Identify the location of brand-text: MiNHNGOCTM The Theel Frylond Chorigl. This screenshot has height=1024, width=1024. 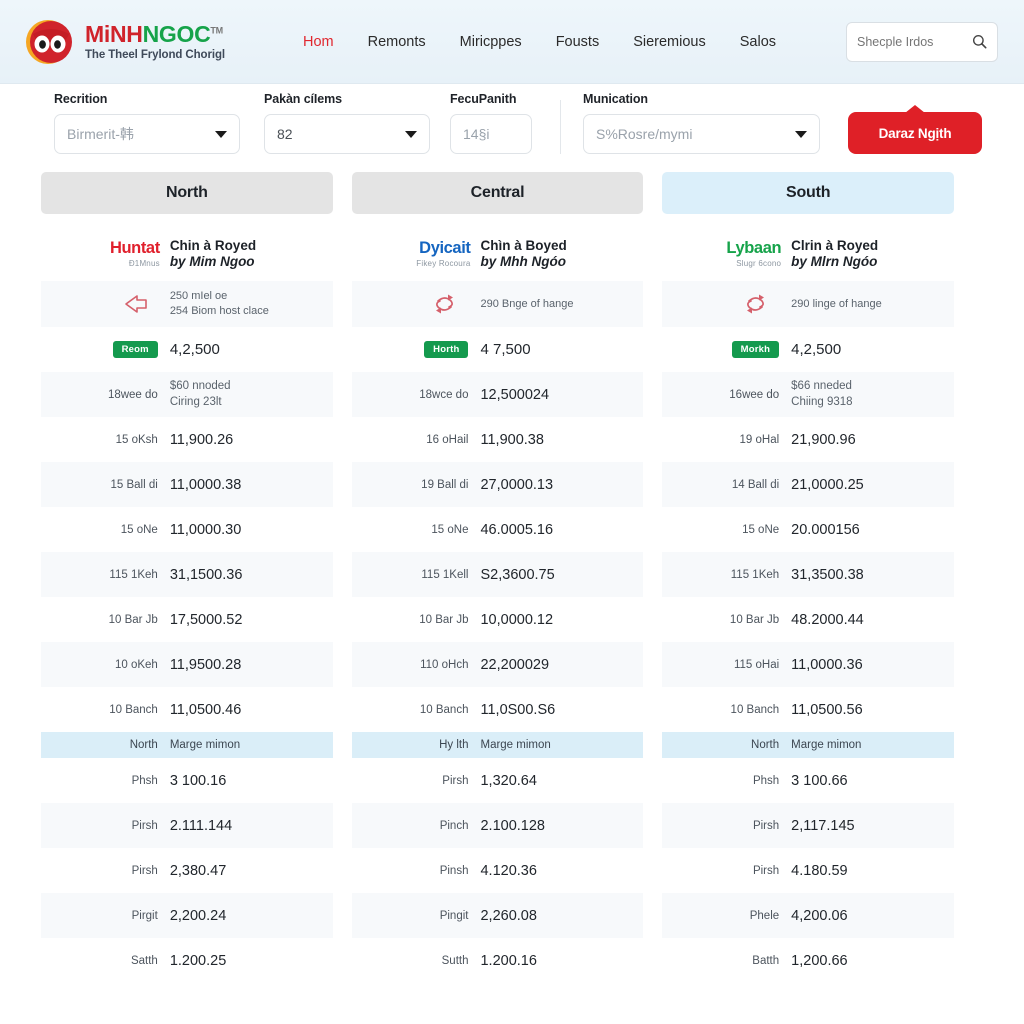
(155, 41).